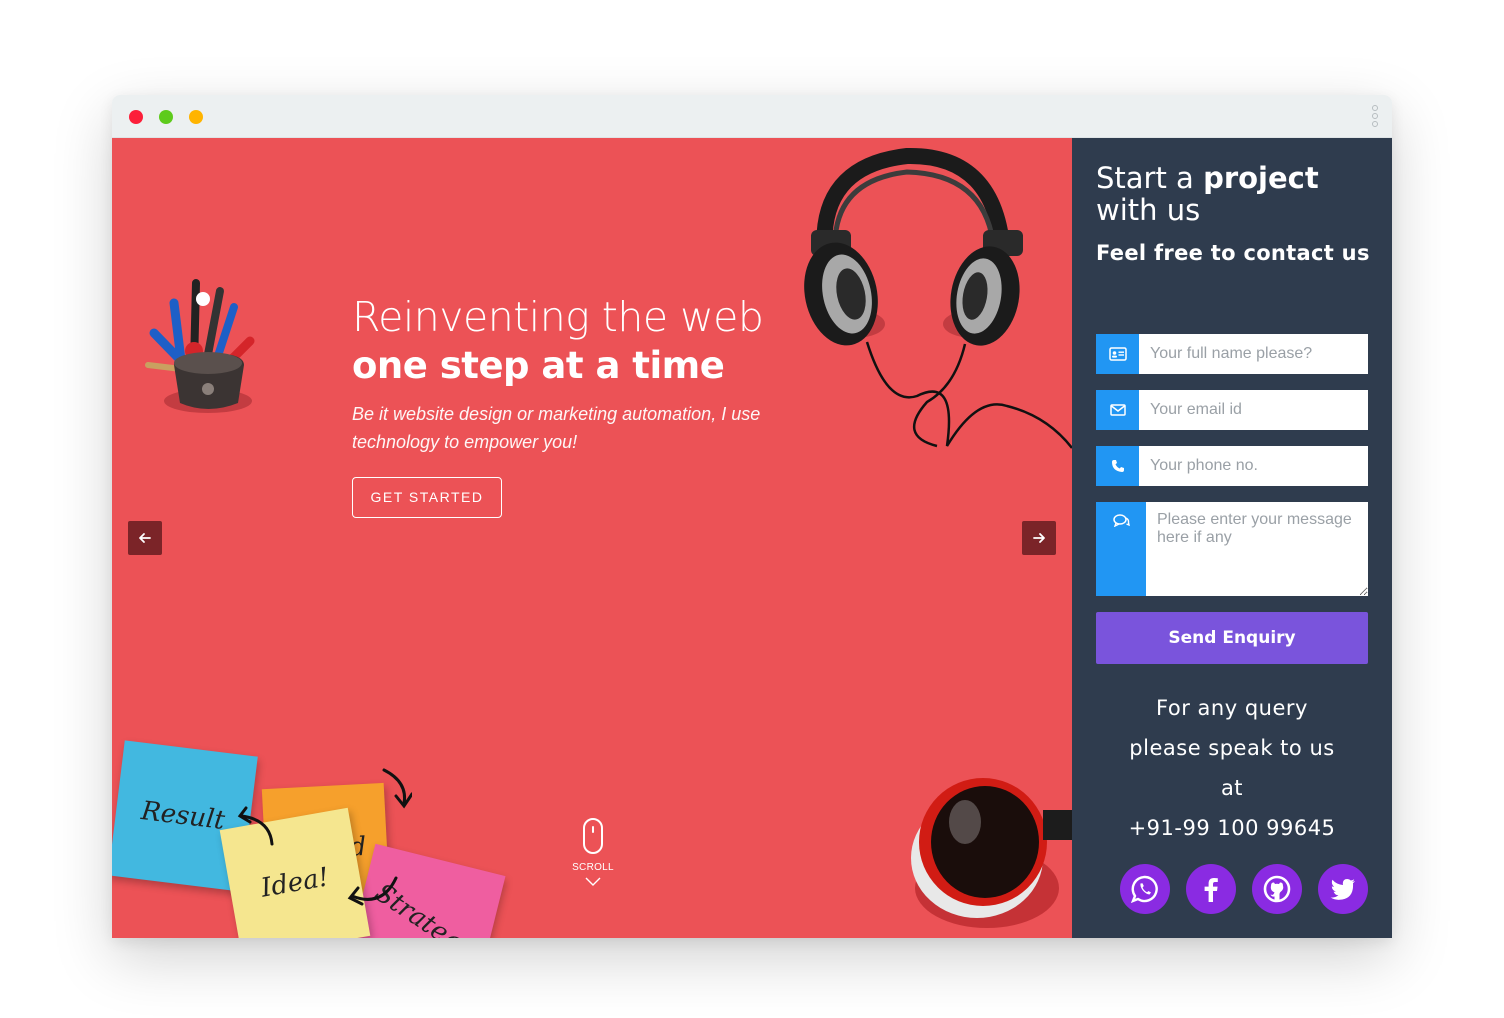  Describe the element at coordinates (1121, 549) in the screenshot. I see `chat-bubbles-icon` at that location.